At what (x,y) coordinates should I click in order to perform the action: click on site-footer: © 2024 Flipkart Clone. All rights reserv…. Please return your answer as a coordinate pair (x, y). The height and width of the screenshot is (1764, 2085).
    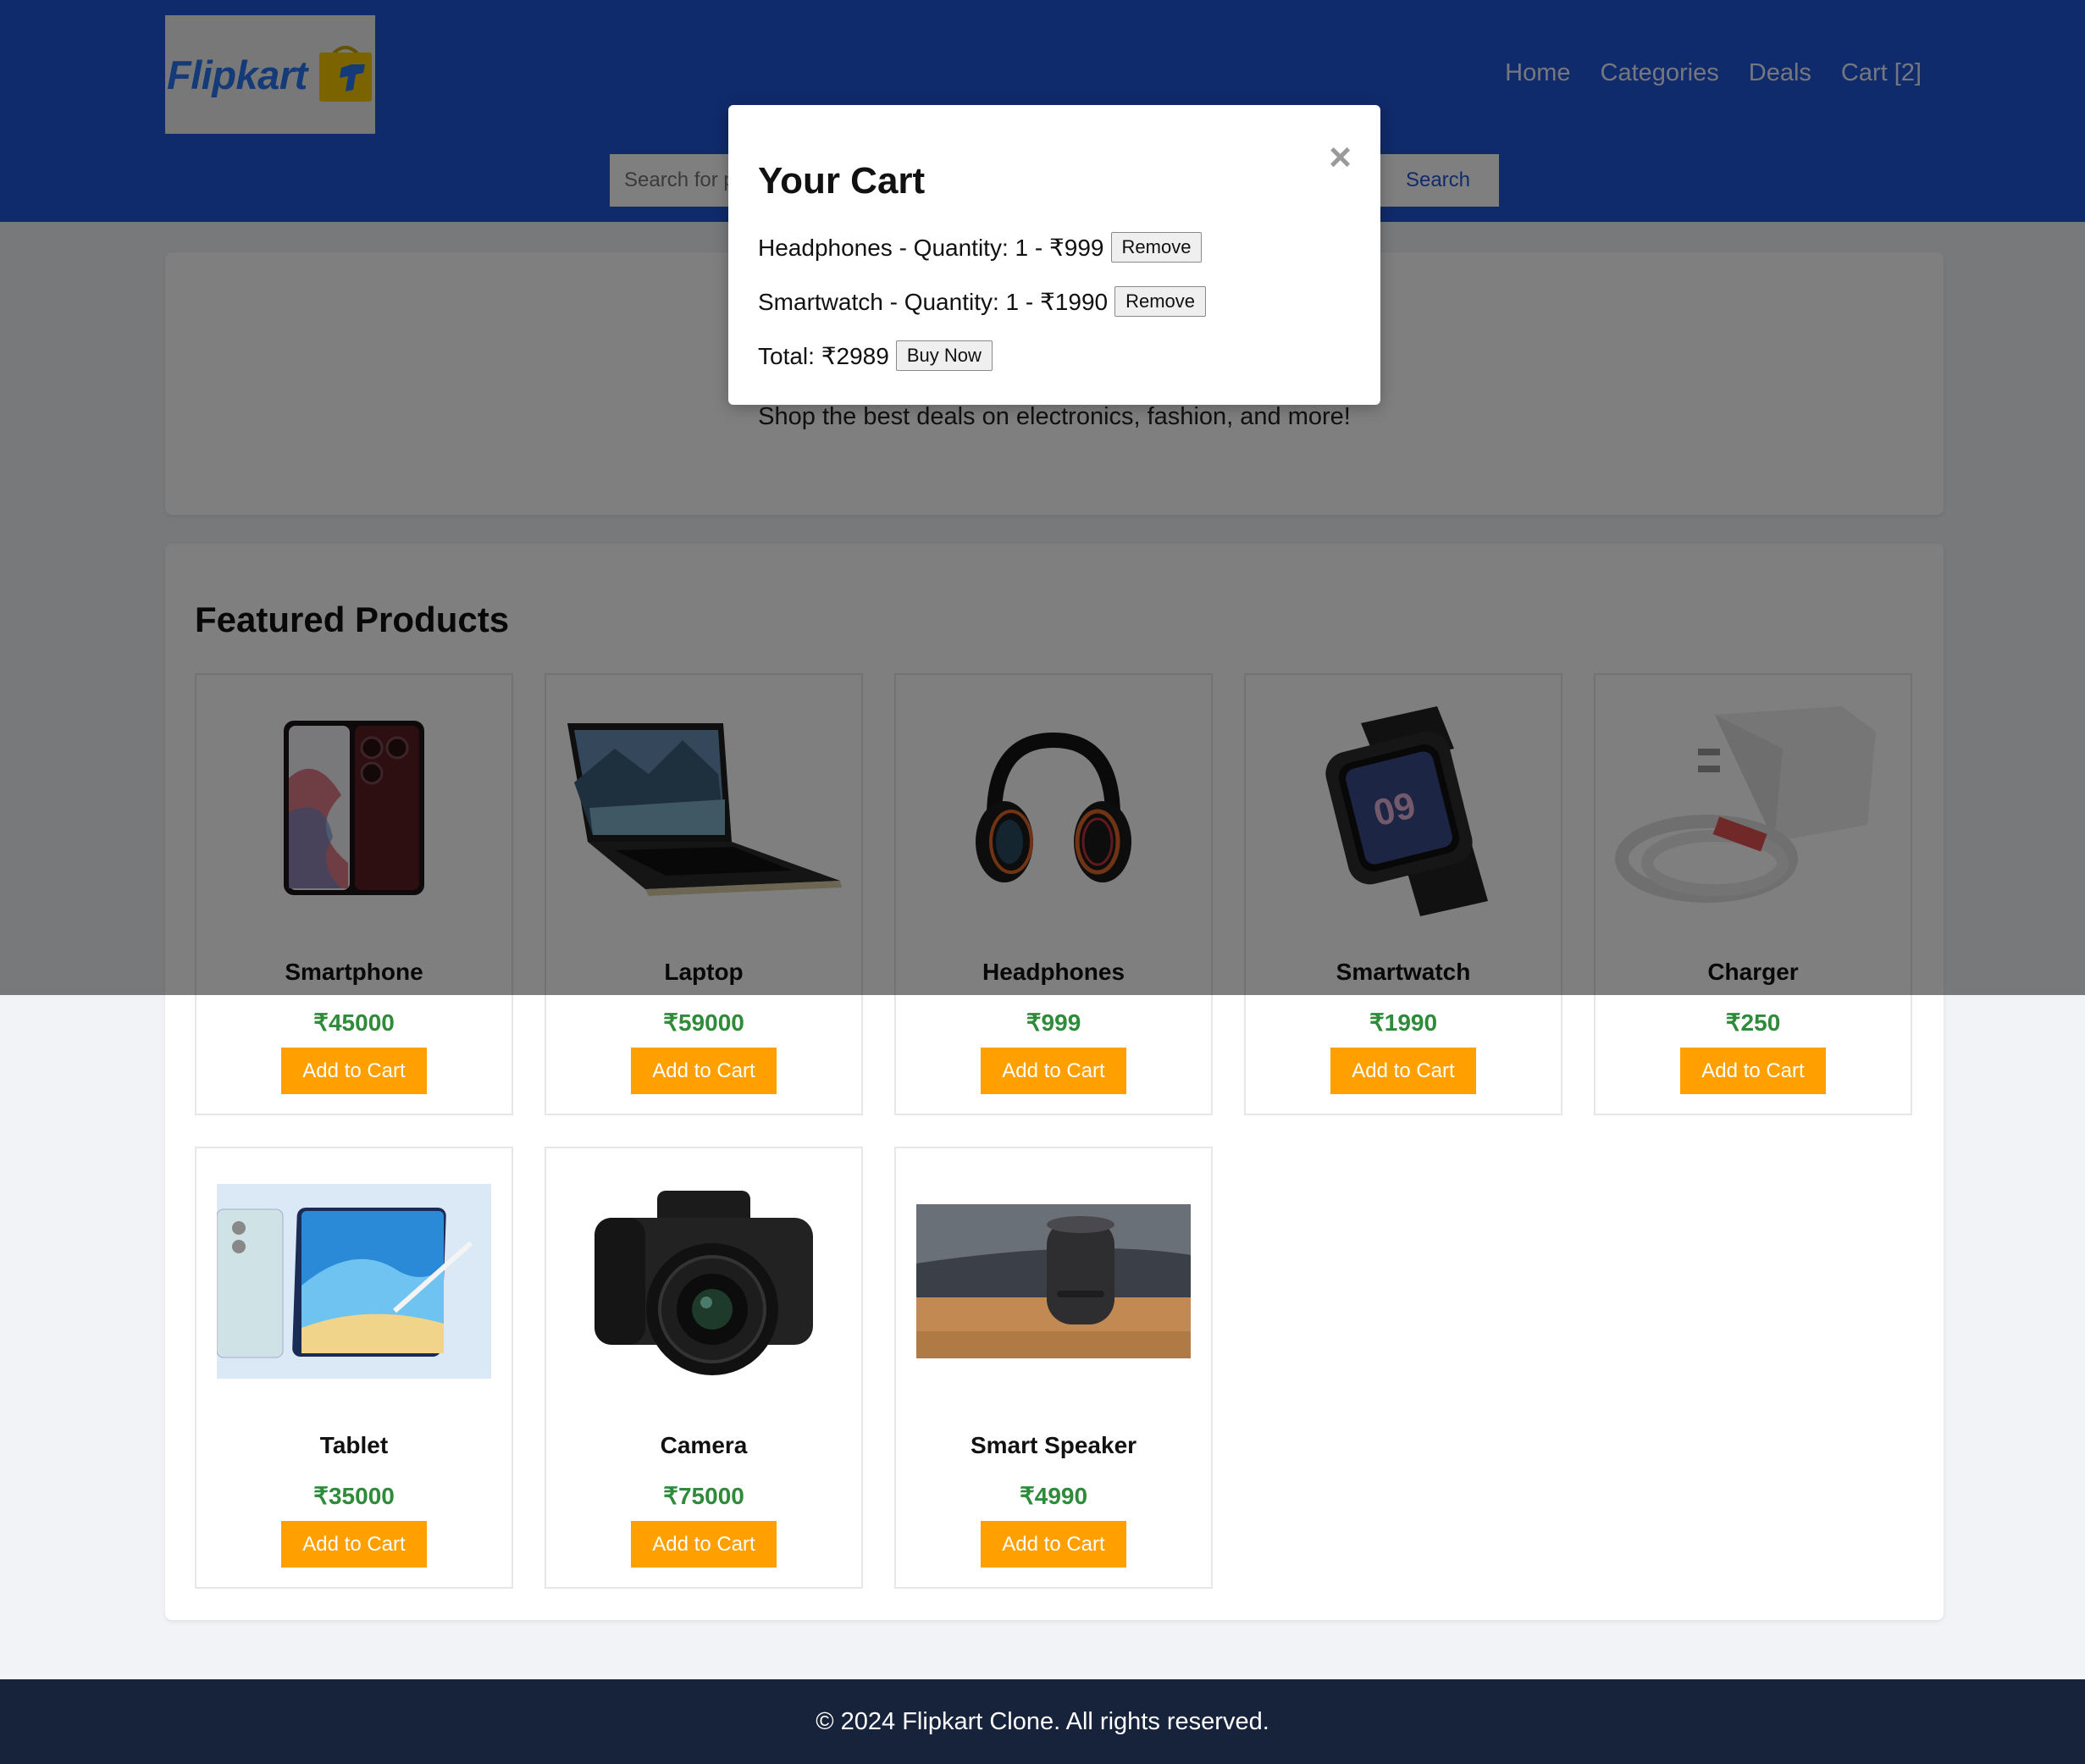
    Looking at the image, I should click on (1042, 1721).